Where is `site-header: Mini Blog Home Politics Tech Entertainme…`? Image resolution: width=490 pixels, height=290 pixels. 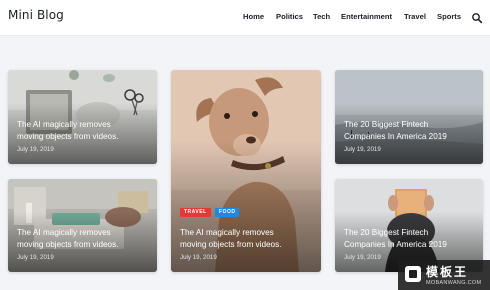
site-header: Mini Blog Home Politics Tech Entertainme… is located at coordinates (245, 18).